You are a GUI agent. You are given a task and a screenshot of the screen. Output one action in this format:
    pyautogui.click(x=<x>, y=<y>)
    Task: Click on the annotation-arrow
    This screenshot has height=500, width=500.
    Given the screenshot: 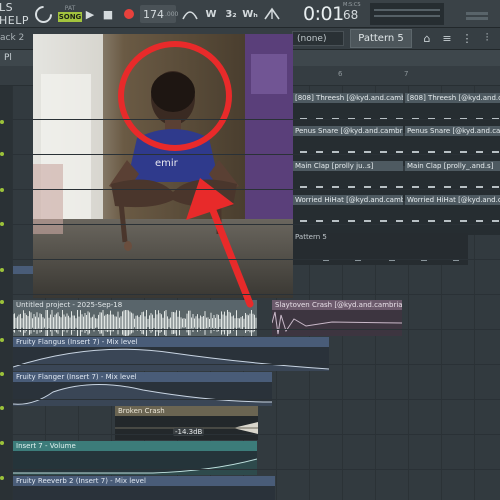 What is the action you would take?
    pyautogui.click(x=220, y=243)
    